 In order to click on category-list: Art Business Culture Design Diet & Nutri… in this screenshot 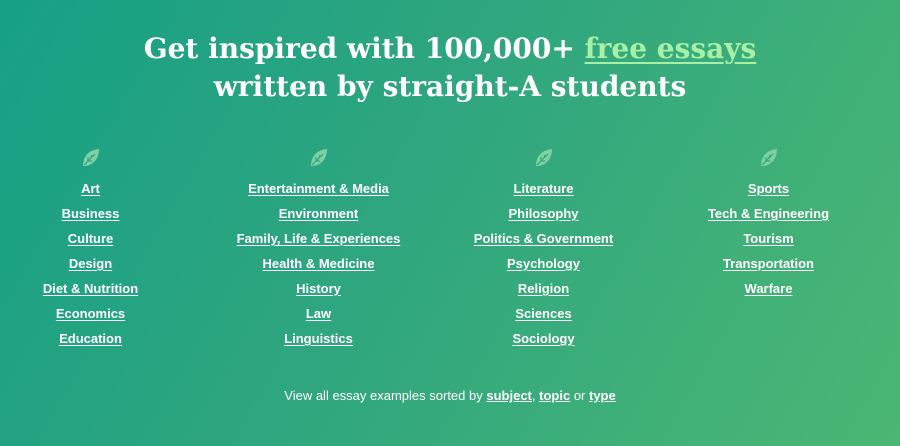, I will do `click(101, 263)`.